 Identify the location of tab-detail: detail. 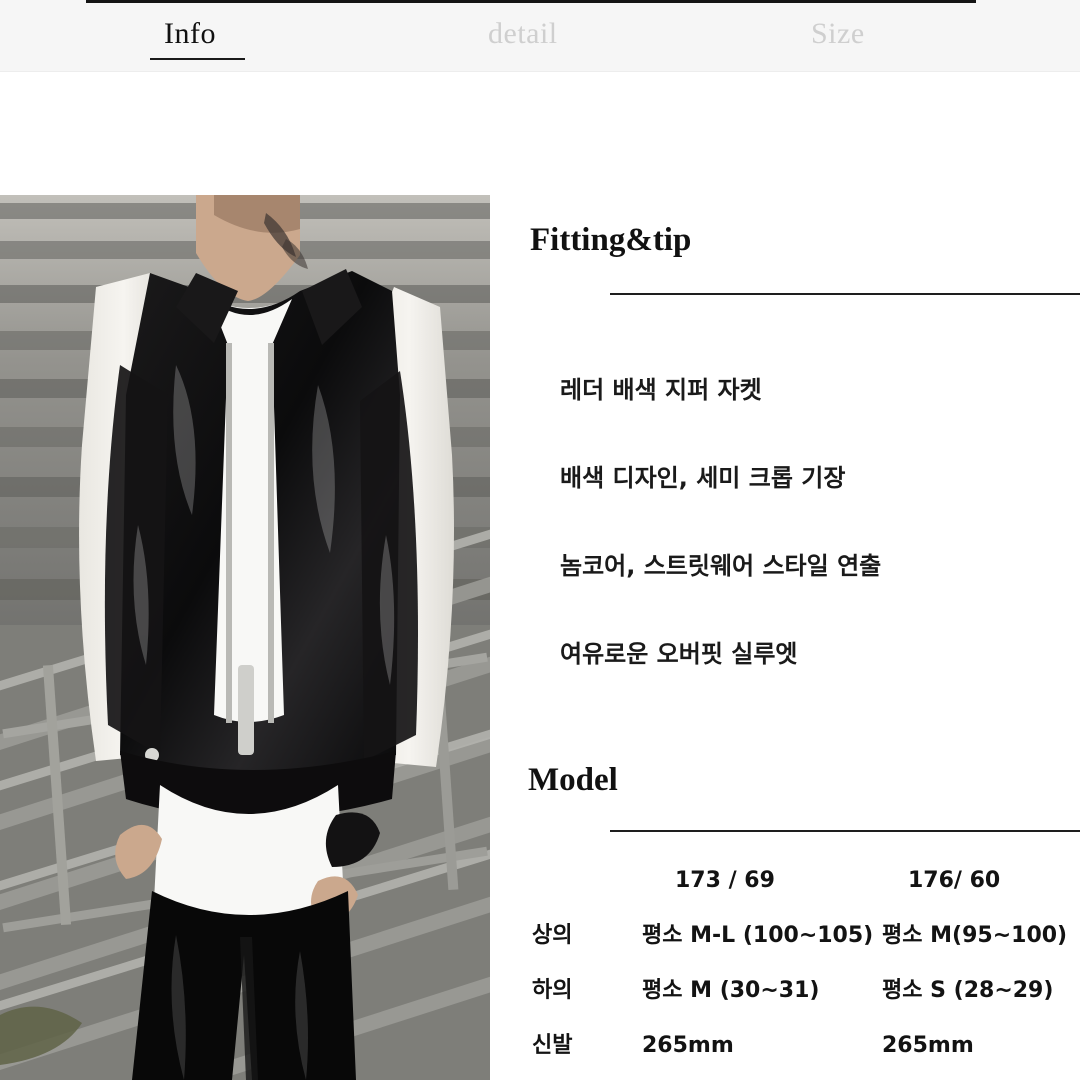
(523, 34).